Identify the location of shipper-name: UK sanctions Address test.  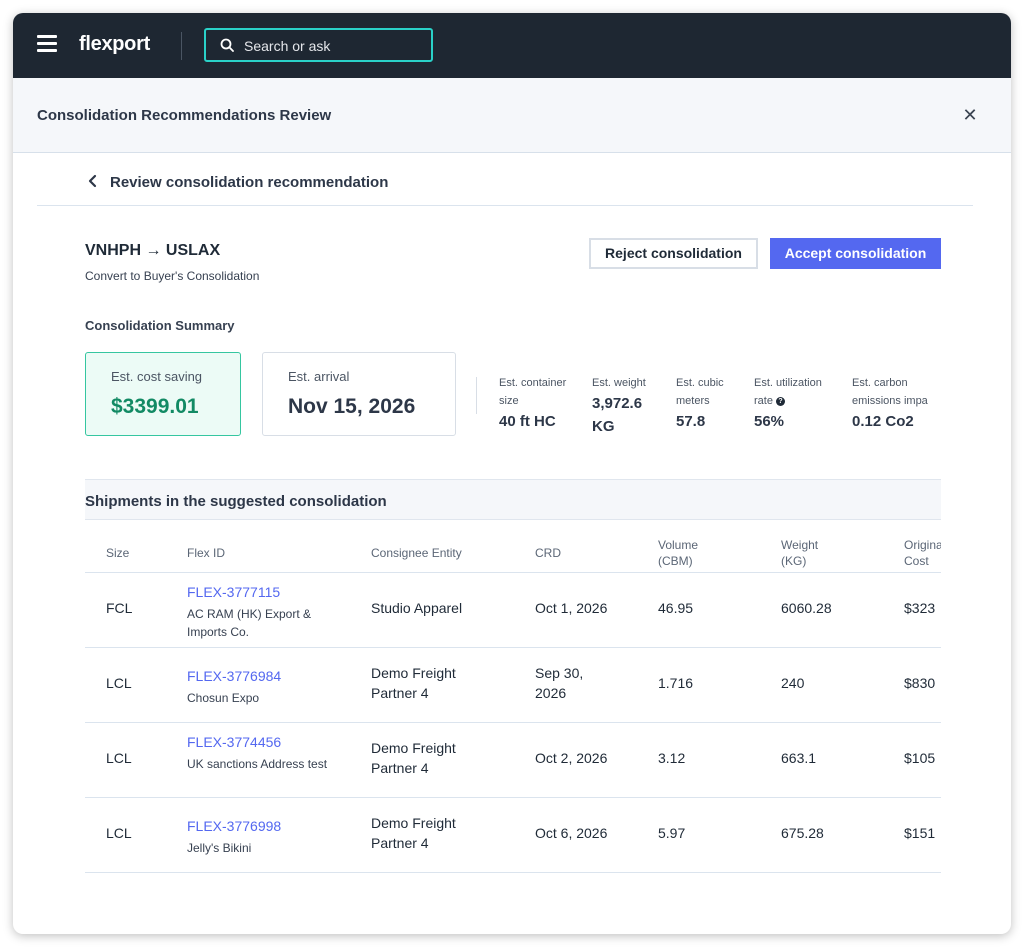
(257, 764).